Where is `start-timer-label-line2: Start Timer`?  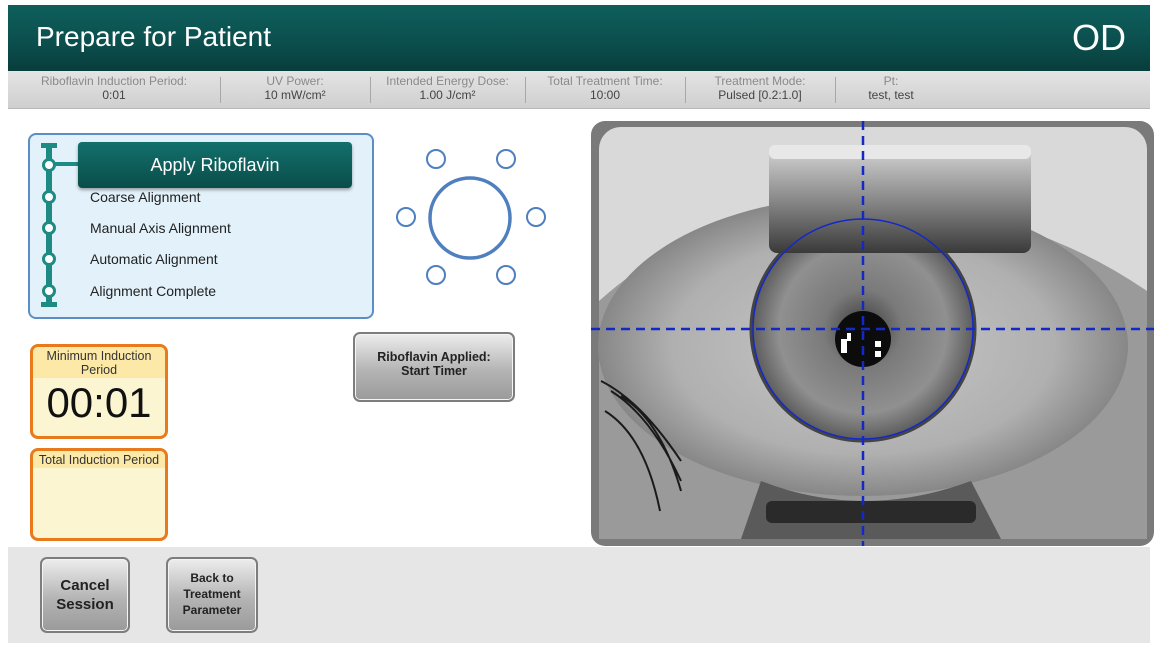
start-timer-label-line2: Start Timer is located at coordinates (434, 371).